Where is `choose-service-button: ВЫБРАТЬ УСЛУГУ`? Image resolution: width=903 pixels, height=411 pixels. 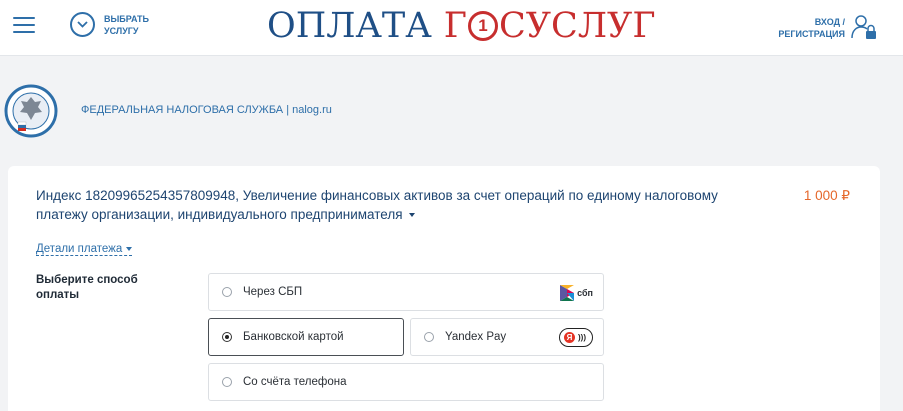
choose-service-button: ВЫБРАТЬ УСЛУГУ is located at coordinates (117, 24).